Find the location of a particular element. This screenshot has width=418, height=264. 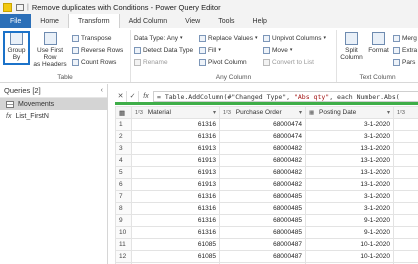

tab-add-column: Add Column is located at coordinates (148, 21).